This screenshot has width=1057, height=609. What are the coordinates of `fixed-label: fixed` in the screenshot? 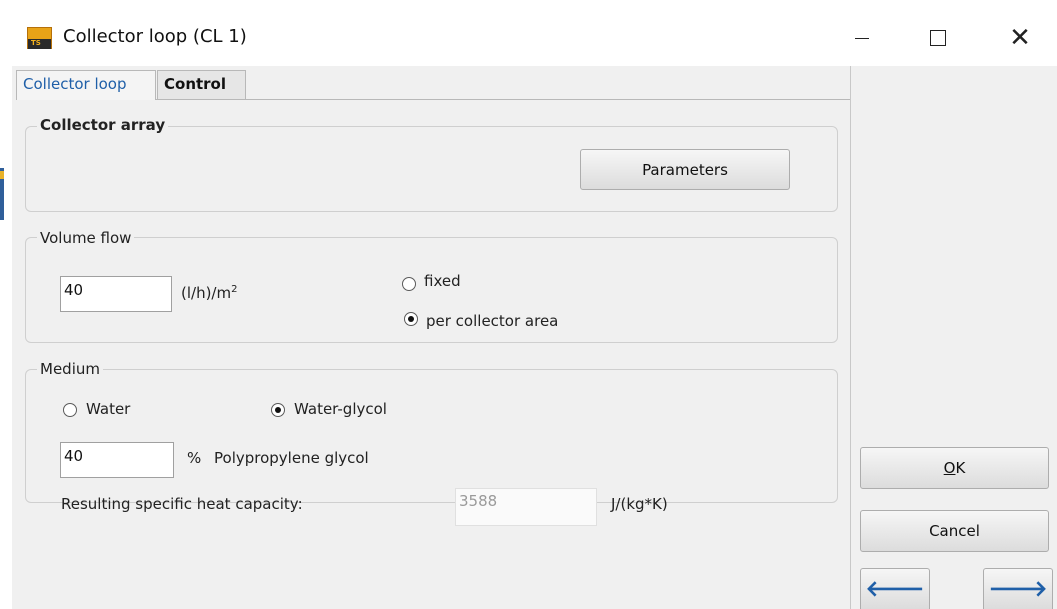 It's located at (442, 281).